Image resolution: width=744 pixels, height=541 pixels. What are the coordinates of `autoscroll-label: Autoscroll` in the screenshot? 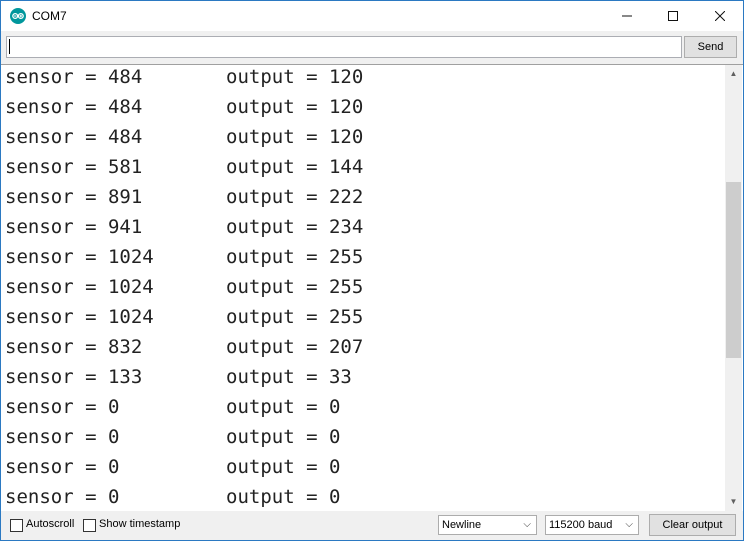 It's located at (50, 524).